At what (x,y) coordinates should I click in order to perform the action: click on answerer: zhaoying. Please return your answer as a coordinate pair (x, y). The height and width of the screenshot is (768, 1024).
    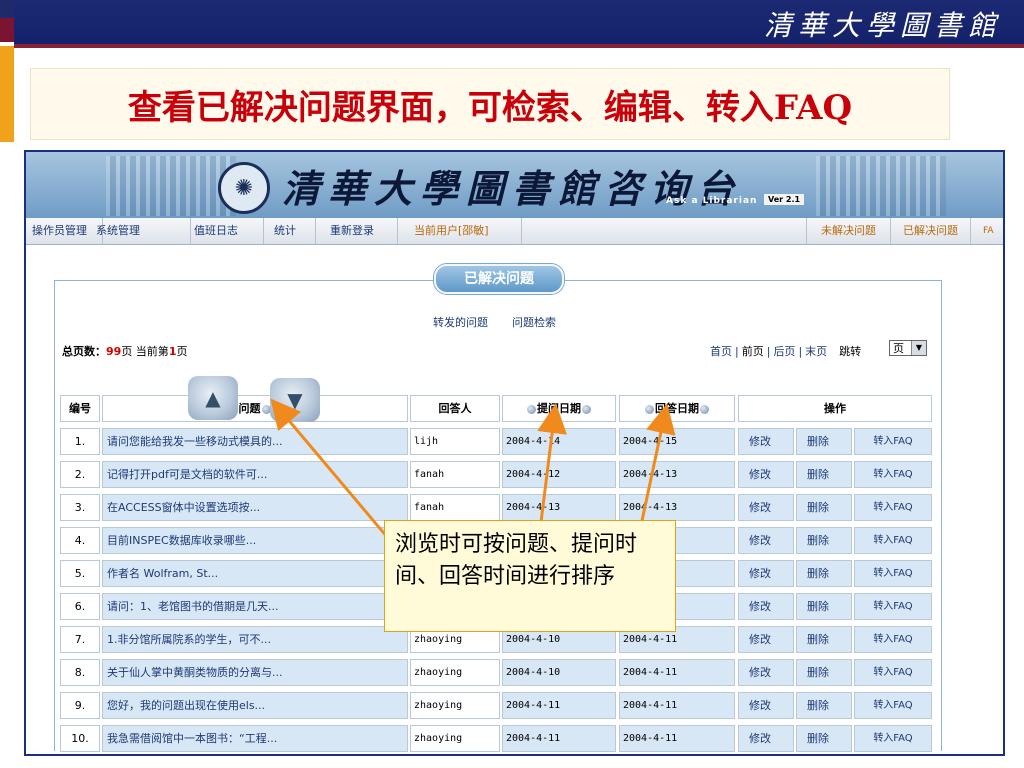
    Looking at the image, I should click on (455, 705).